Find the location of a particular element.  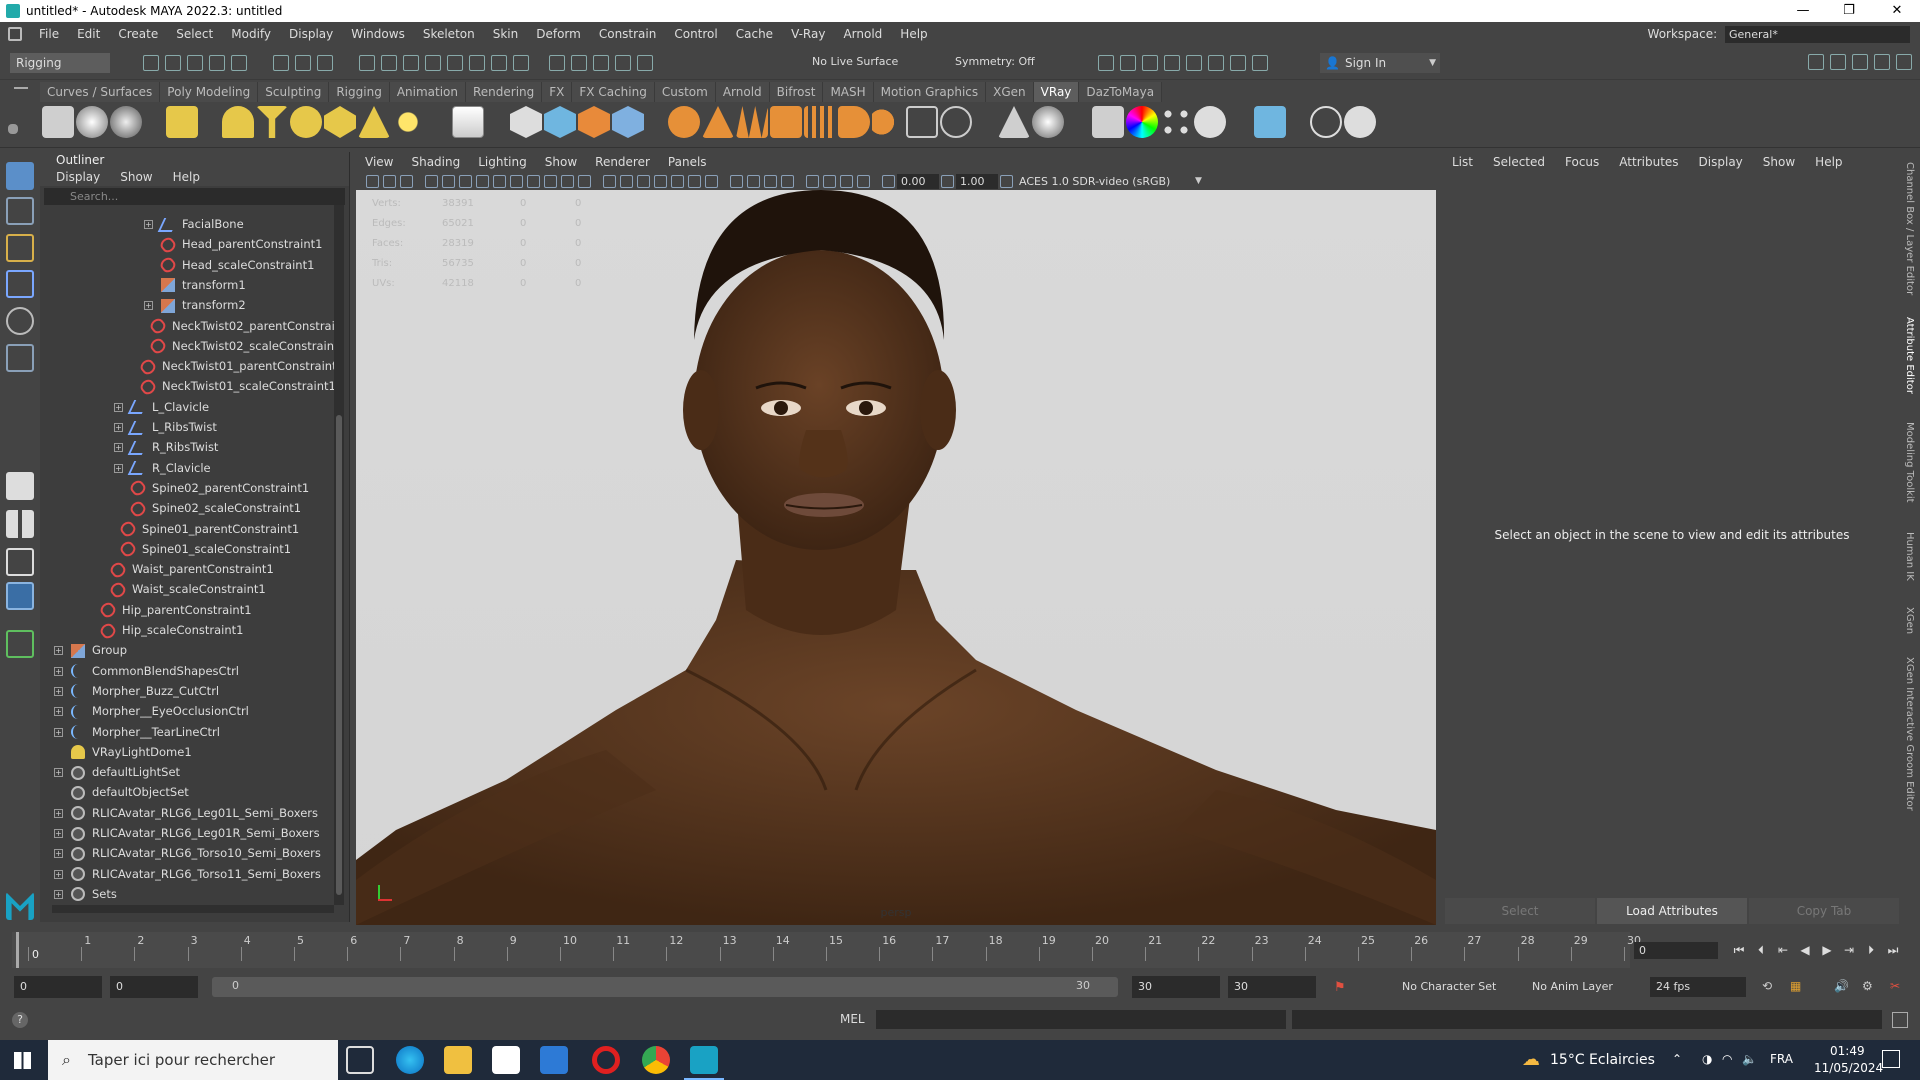

backface-culling-icon is located at coordinates (863, 181).